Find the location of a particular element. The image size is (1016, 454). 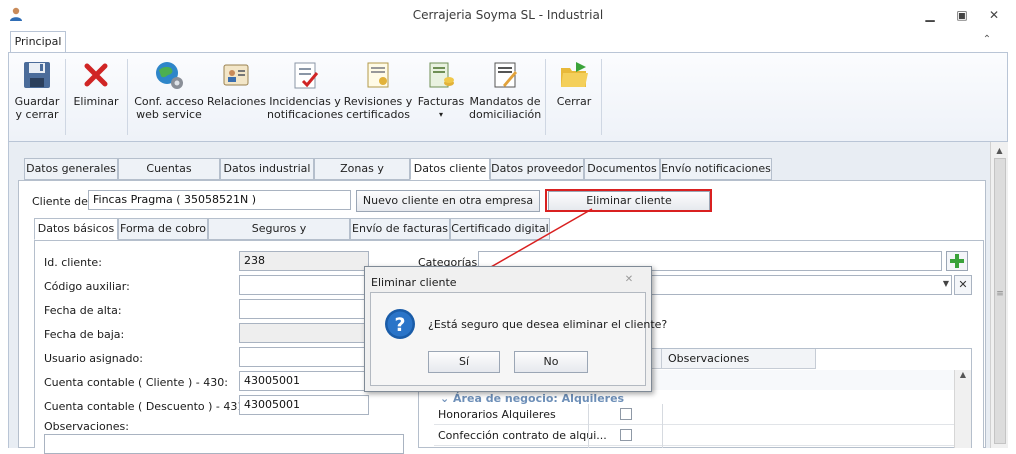

web-service-config-button: Conf. acceso web service is located at coordinates (169, 97).